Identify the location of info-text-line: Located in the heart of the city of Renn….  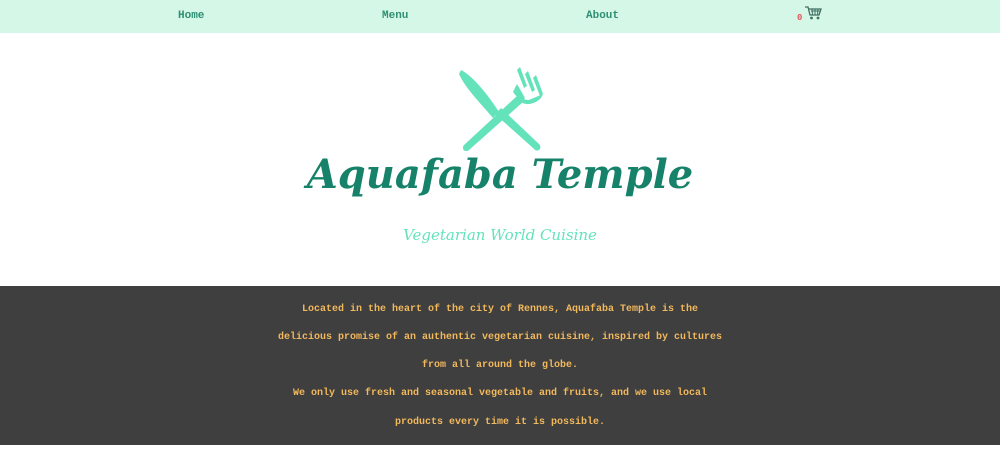
(500, 309).